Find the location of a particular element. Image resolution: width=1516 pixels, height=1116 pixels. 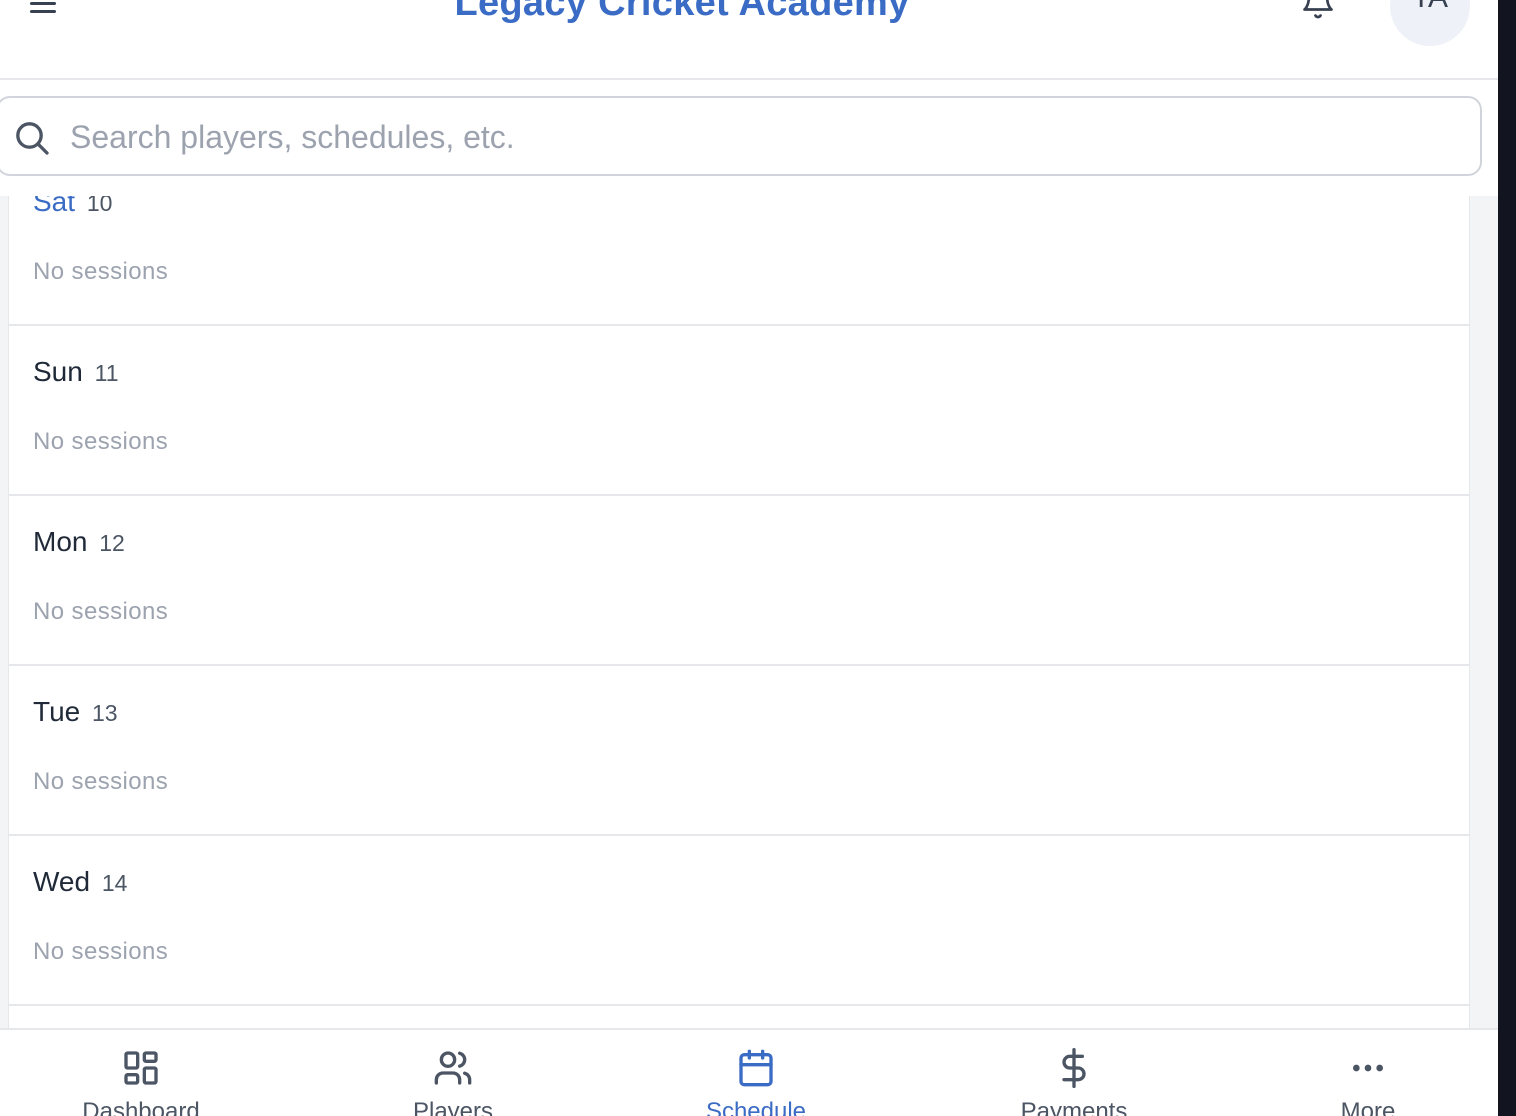

more-icon is located at coordinates (1368, 1068).